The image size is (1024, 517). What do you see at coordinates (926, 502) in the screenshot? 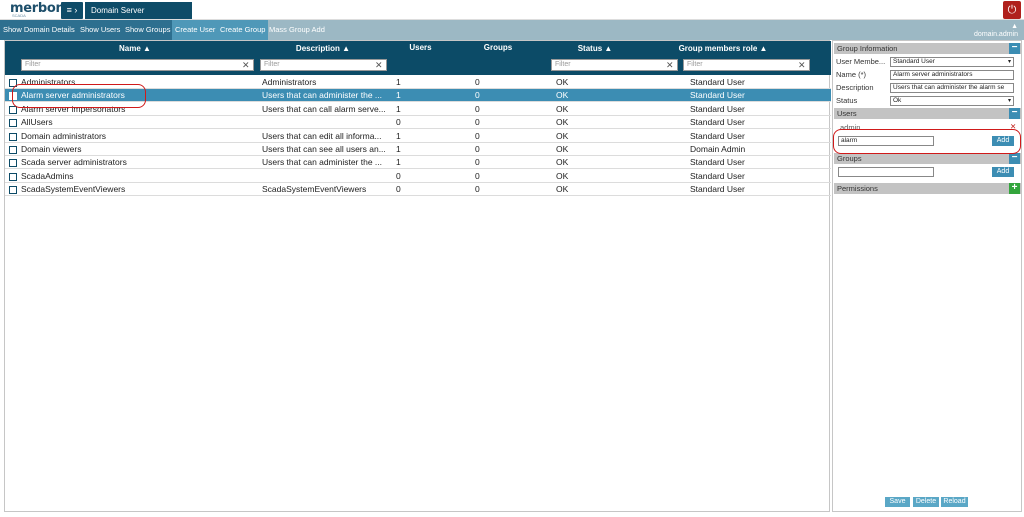
I see `delete-button: Delete` at bounding box center [926, 502].